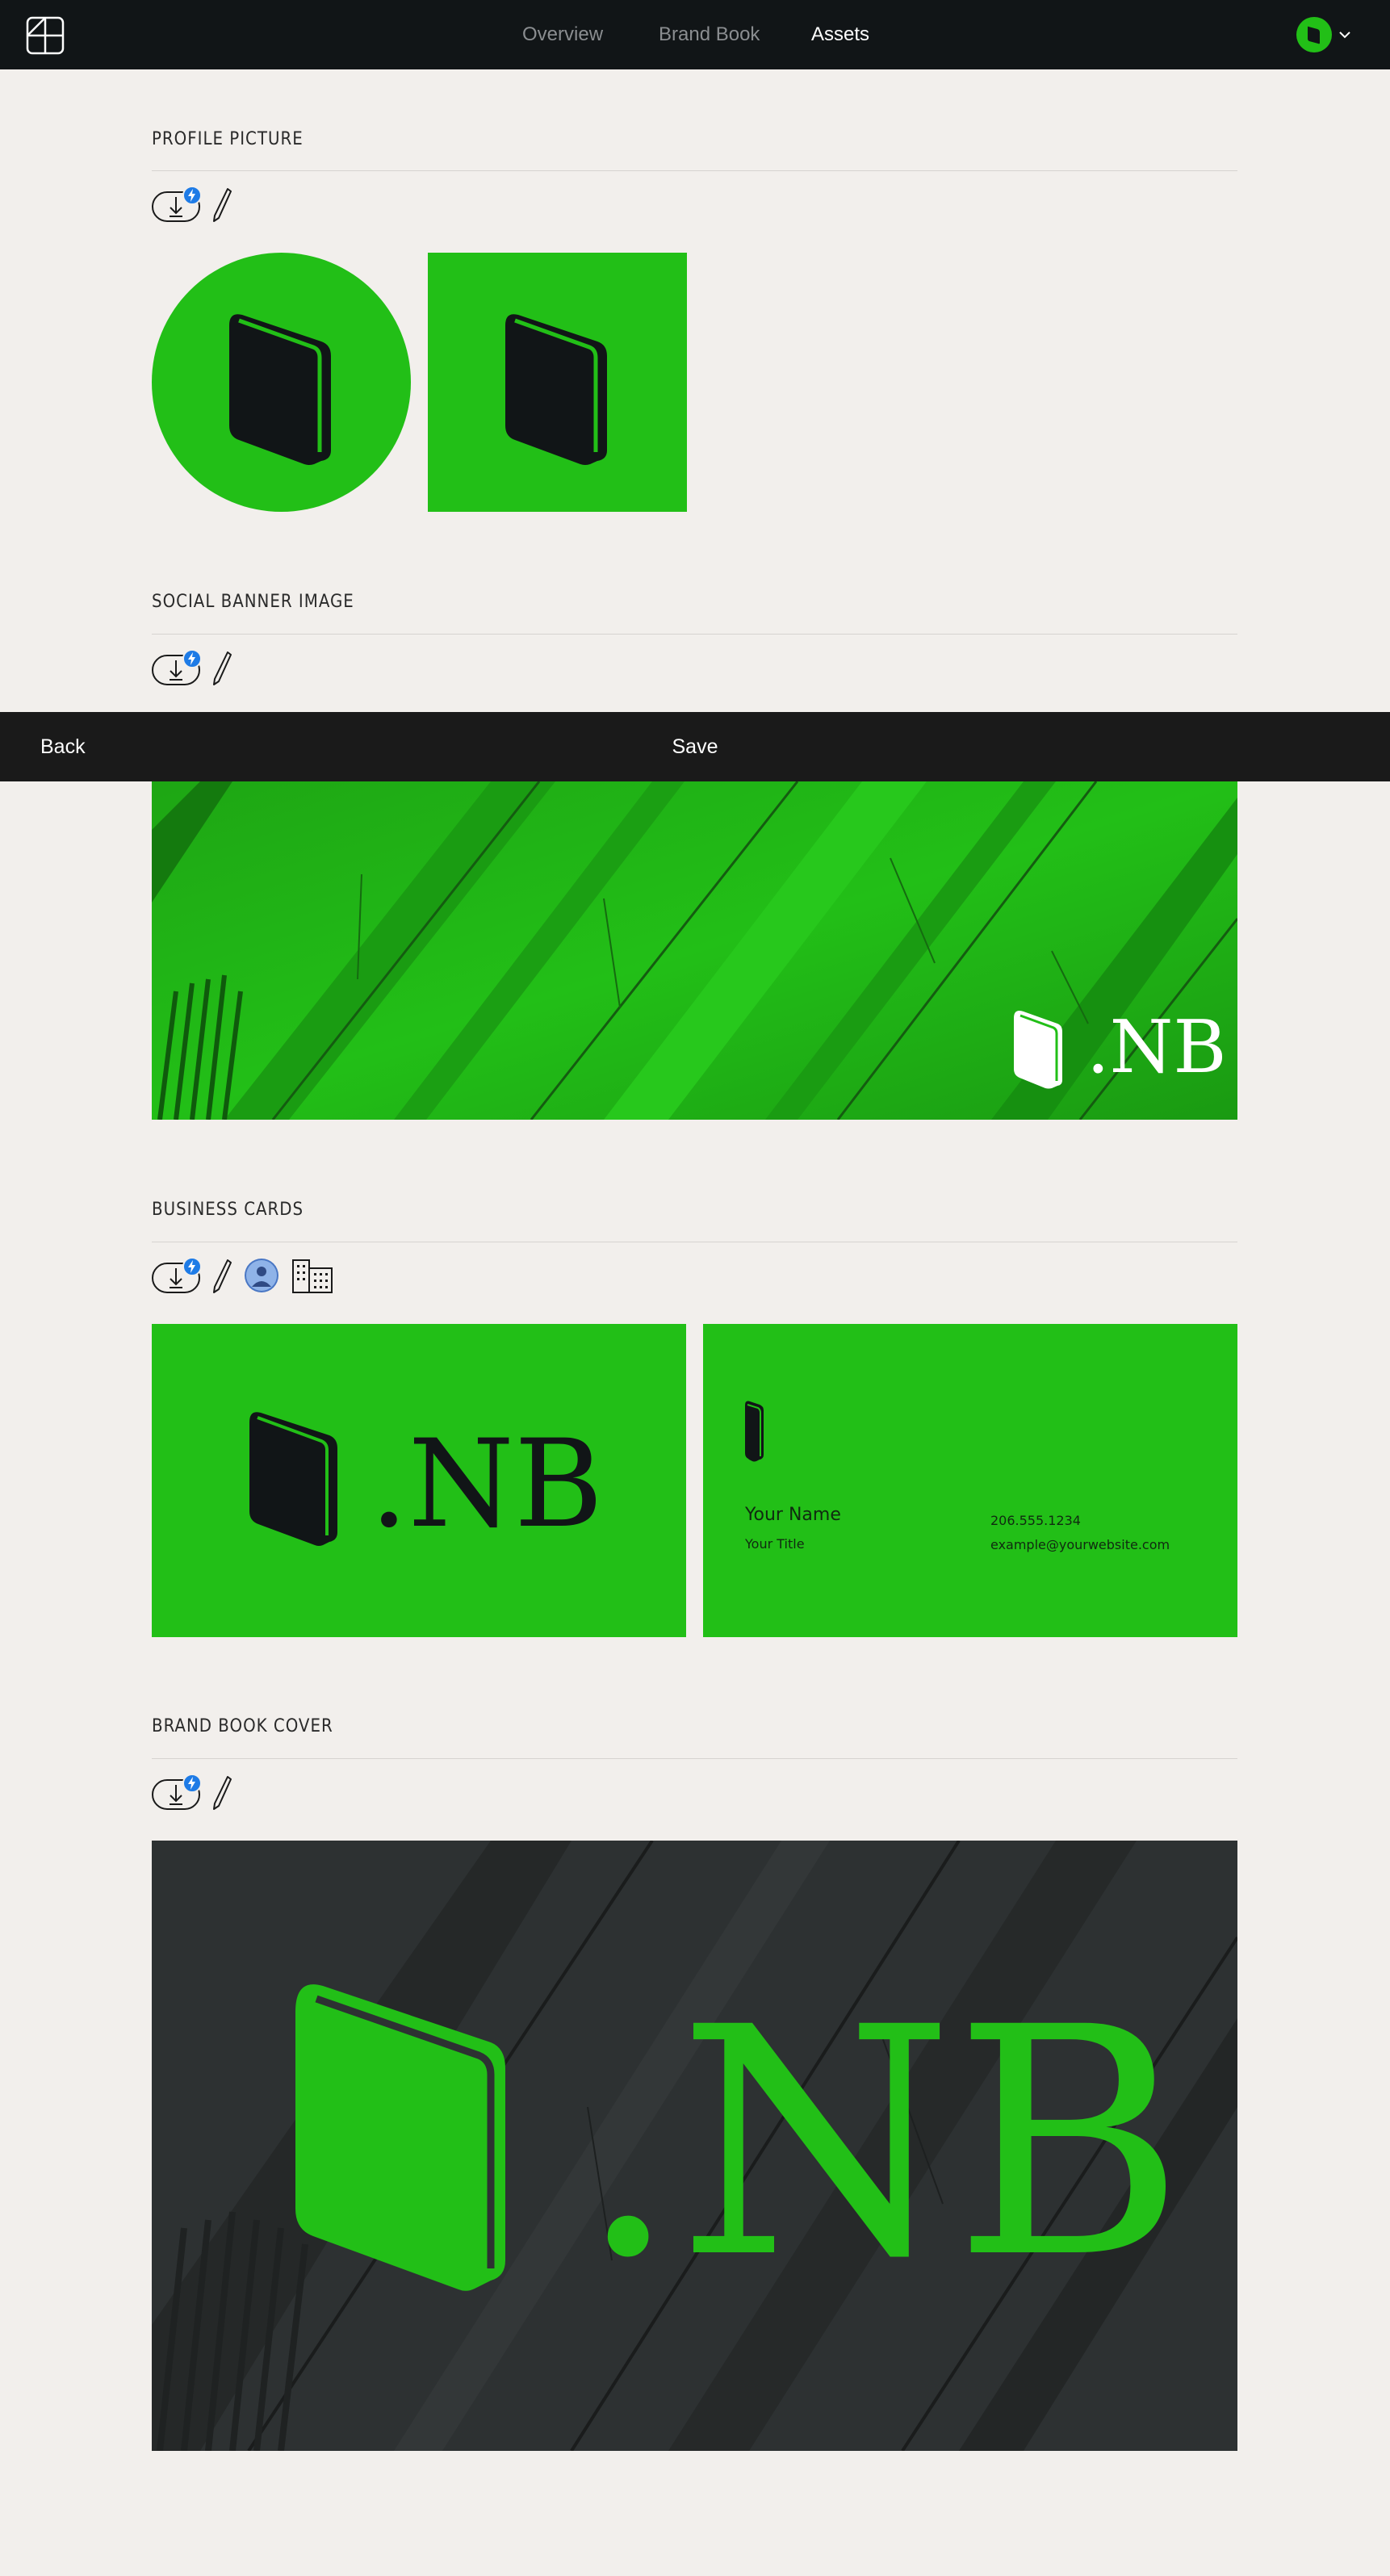 The image size is (1390, 2576). Describe the element at coordinates (243, 1275) in the screenshot. I see `business-cards-tools` at that location.